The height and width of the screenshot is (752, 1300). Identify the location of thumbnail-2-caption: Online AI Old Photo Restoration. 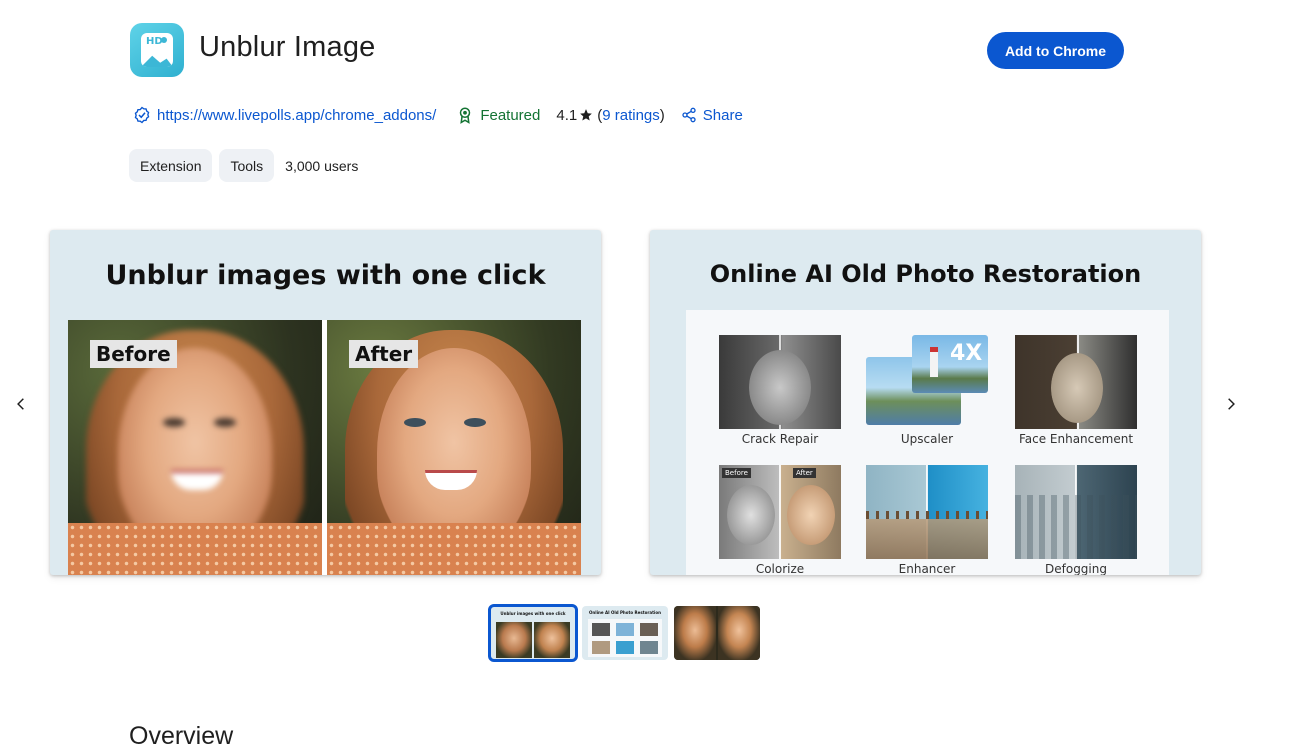
(625, 612).